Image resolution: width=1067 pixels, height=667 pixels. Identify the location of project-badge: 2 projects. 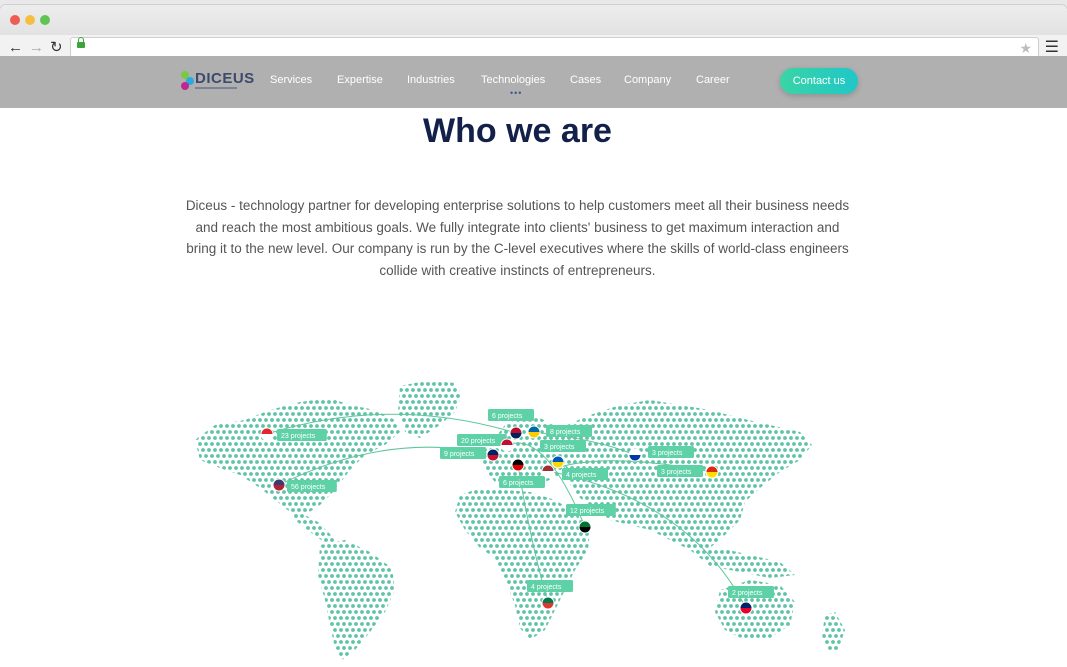
(751, 592).